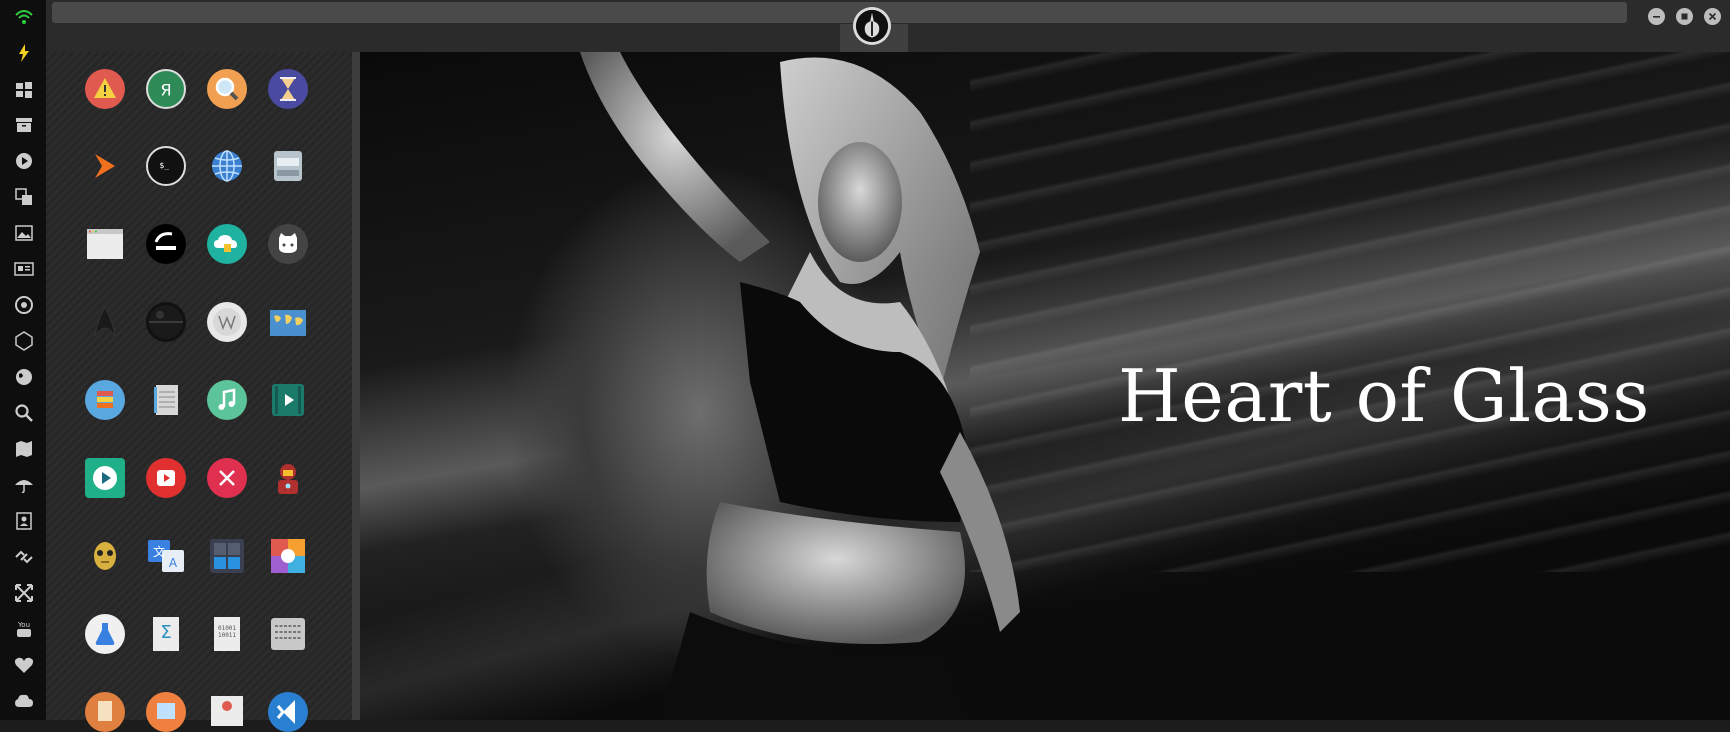  I want to click on dock: You, so click(23, 360).